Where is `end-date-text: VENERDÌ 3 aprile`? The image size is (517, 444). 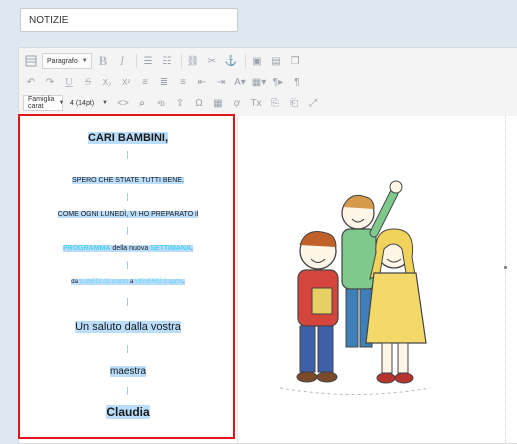 end-date-text: VENERDÌ 3 aprile is located at coordinates (159, 282).